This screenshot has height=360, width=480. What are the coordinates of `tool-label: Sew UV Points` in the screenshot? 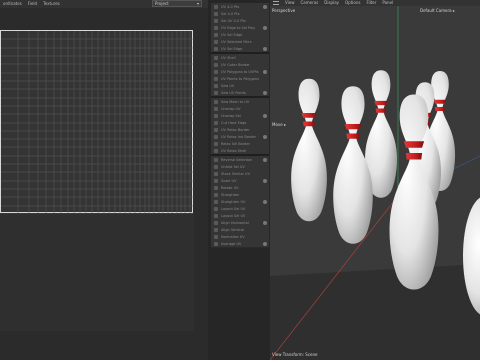 It's located at (233, 93).